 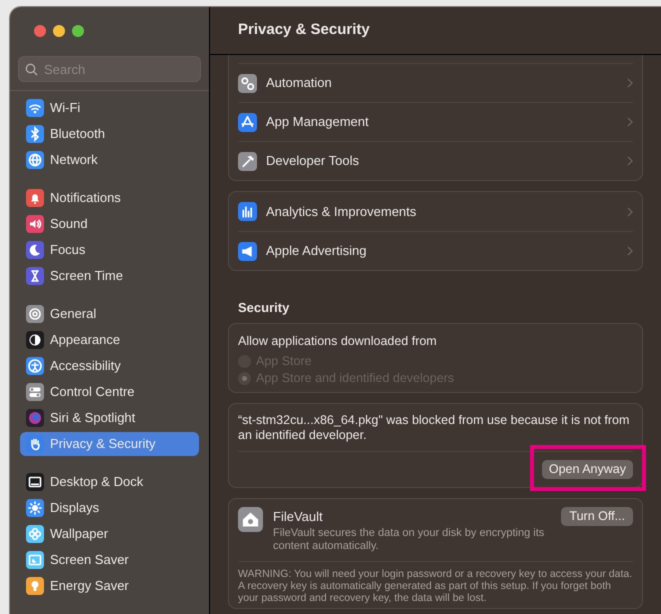 I want to click on sidebar-item: Wallpaper, so click(x=109, y=534).